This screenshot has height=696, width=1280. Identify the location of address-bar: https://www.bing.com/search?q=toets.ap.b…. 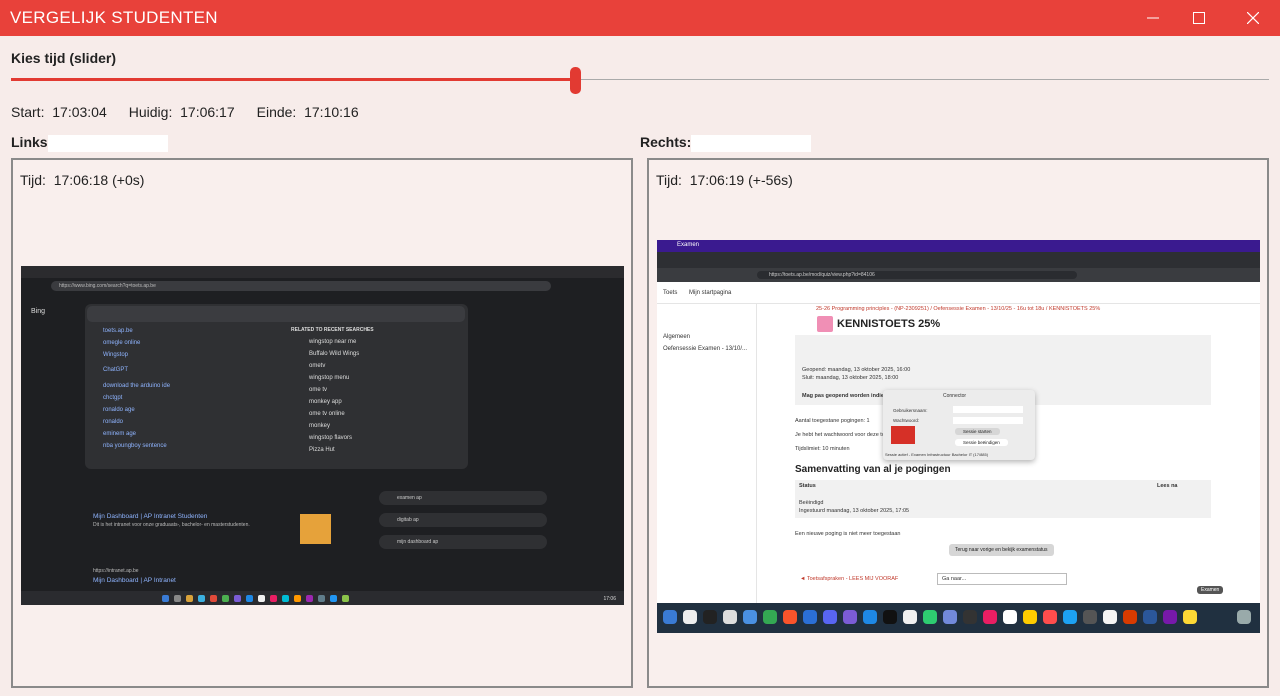
(301, 286).